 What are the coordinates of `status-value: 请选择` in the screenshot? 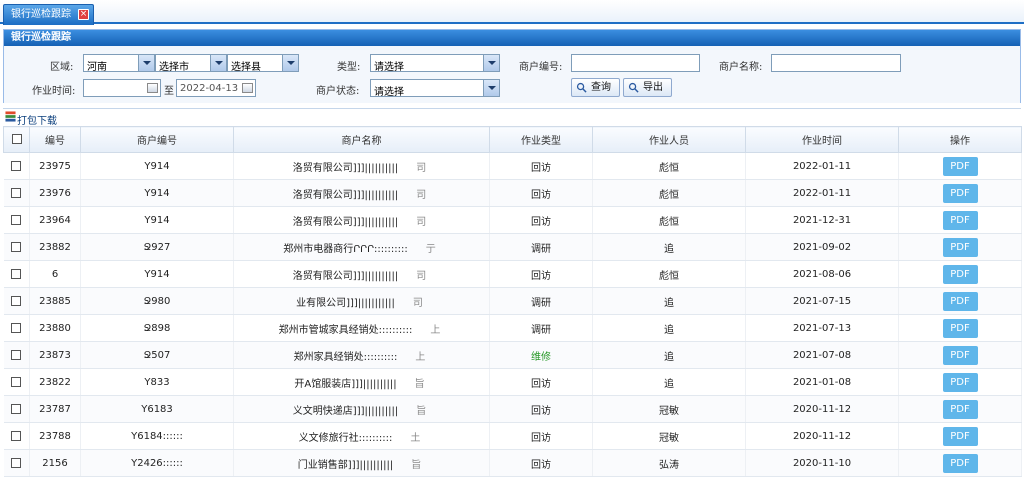 It's located at (389, 92).